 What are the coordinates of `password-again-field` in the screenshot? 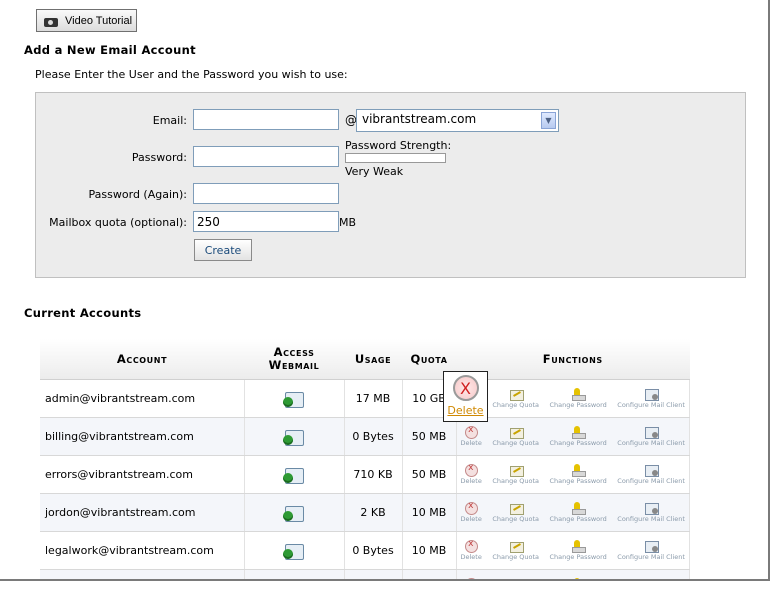 It's located at (266, 193).